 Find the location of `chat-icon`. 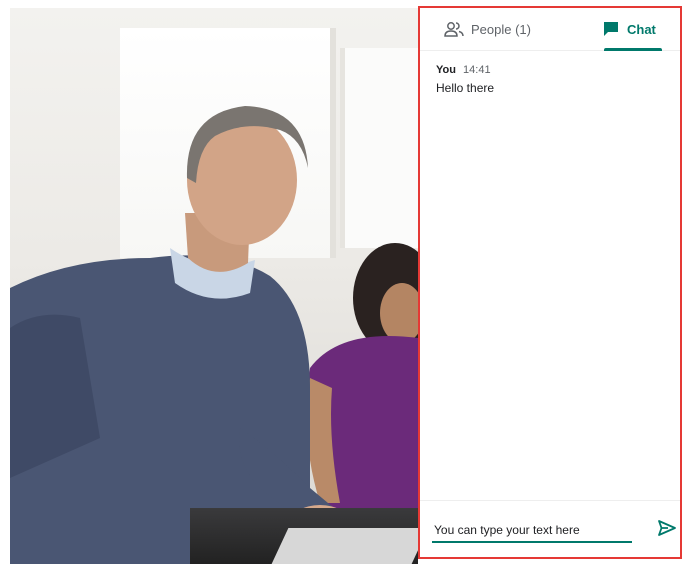

chat-icon is located at coordinates (611, 29).